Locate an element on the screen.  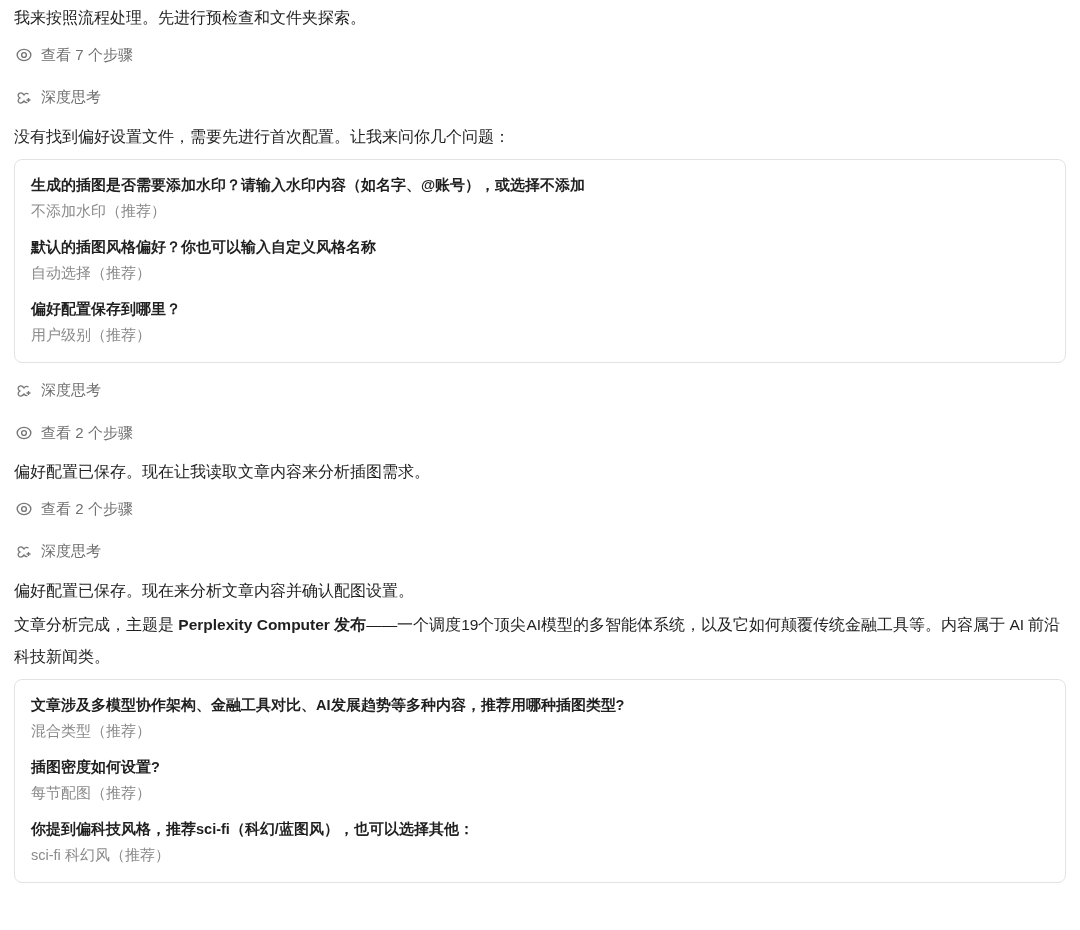
question-text: 文章涉及多模型协作架构、金融工具对比、AI发展趋势等多种内容，推荐用哪种插图类型? is located at coordinates (328, 705).